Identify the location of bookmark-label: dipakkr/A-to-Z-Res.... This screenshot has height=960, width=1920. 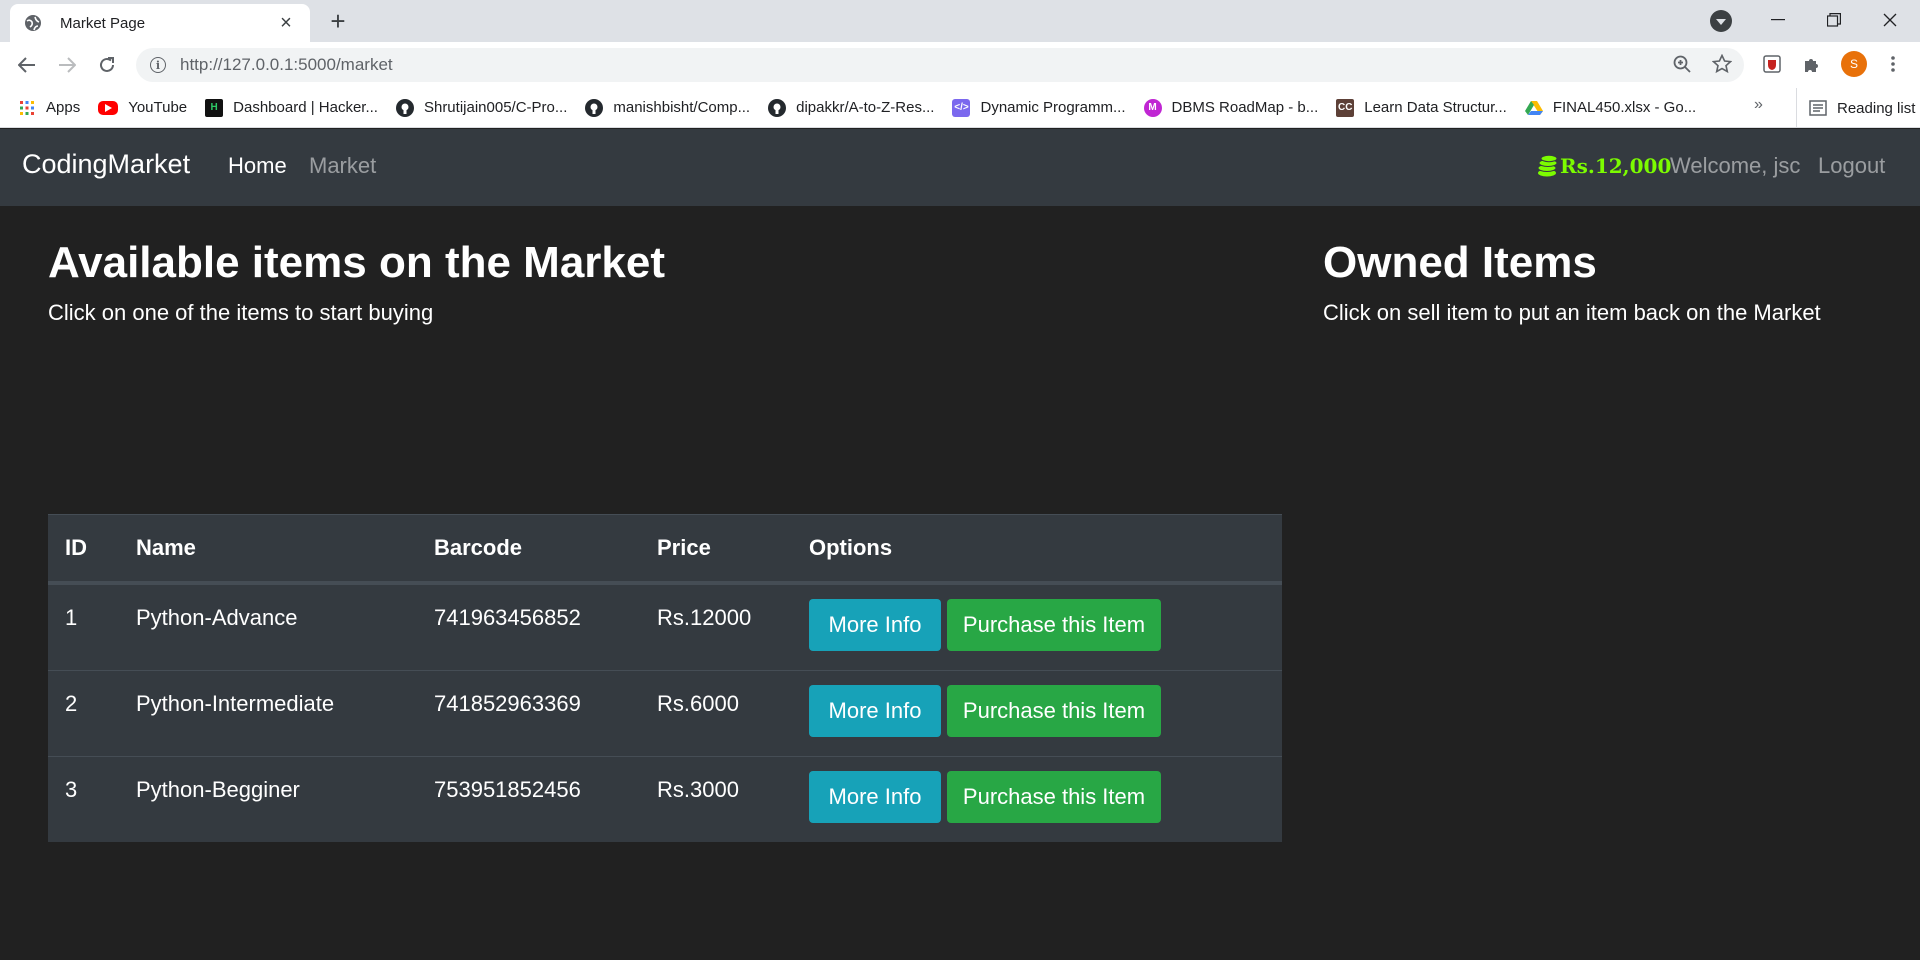
(865, 107).